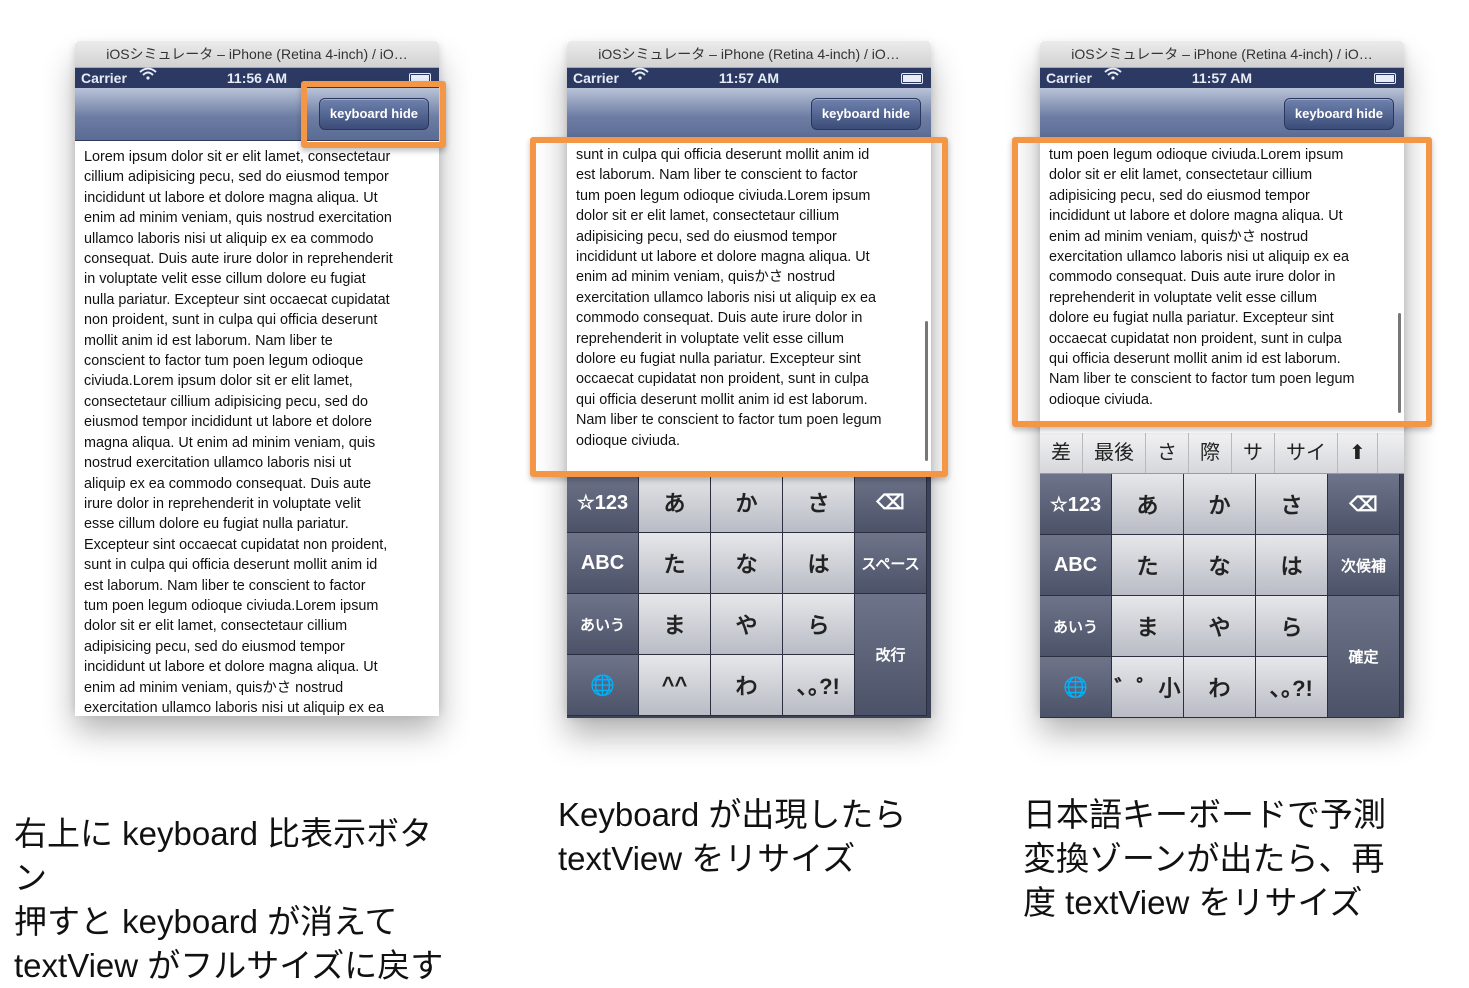 The height and width of the screenshot is (988, 1469). What do you see at coordinates (229, 965) in the screenshot?
I see `caption-line: textView がフルサイズに戻す` at bounding box center [229, 965].